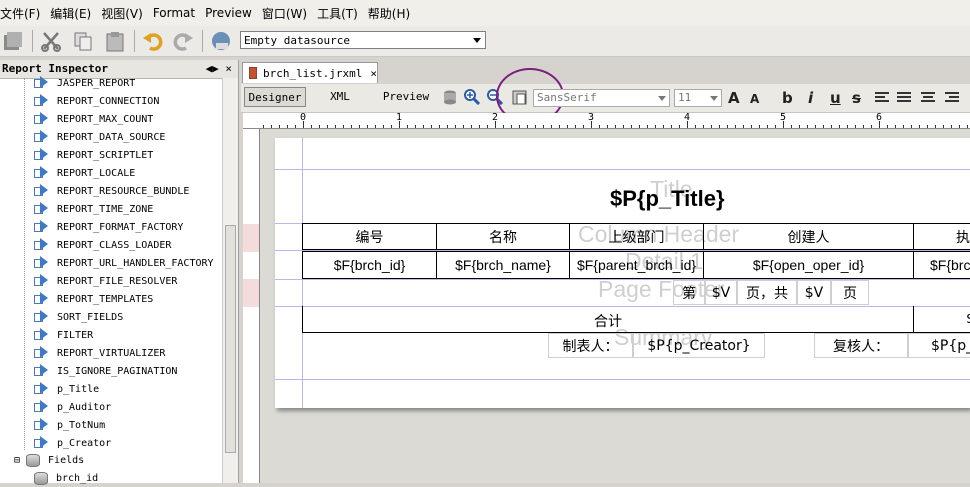 This screenshot has width=970, height=487. What do you see at coordinates (284, 13) in the screenshot?
I see `menu-window: 窗口(W)` at bounding box center [284, 13].